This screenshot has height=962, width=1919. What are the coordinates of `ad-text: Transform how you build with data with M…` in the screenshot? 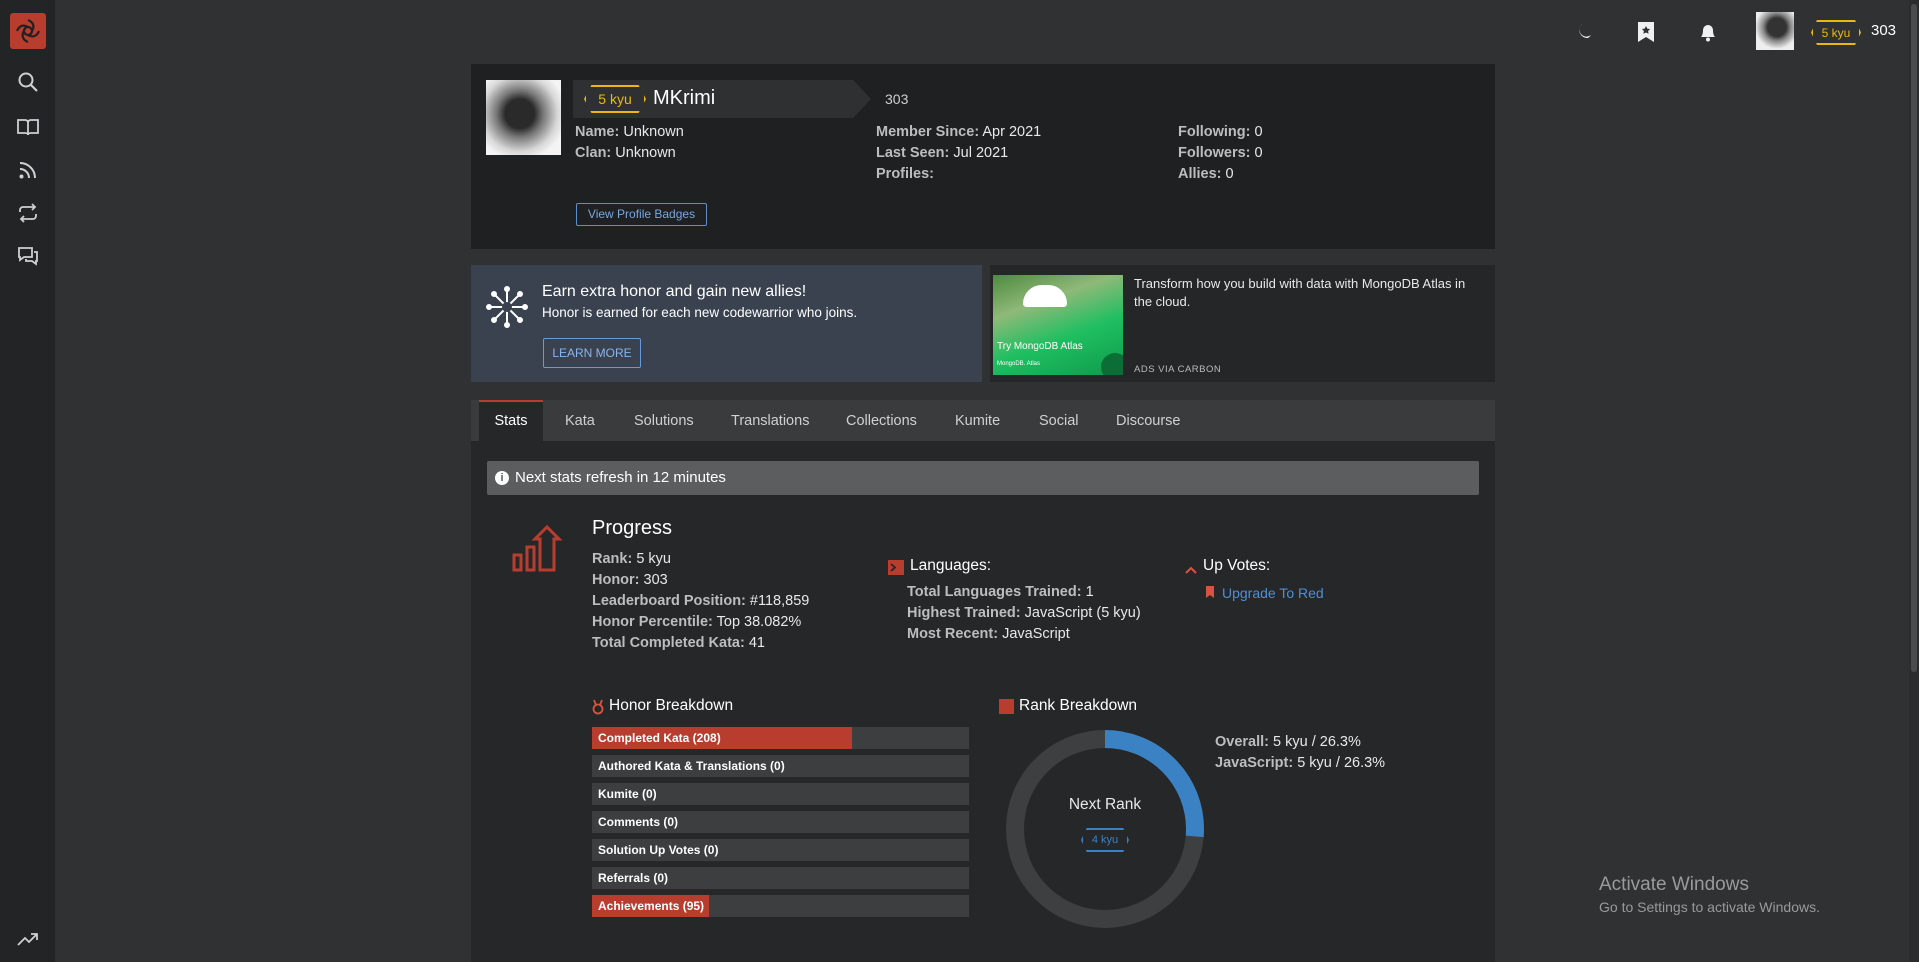 It's located at (1309, 293).